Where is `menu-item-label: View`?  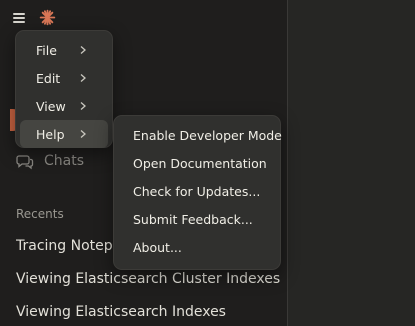
menu-item-label: View is located at coordinates (51, 106).